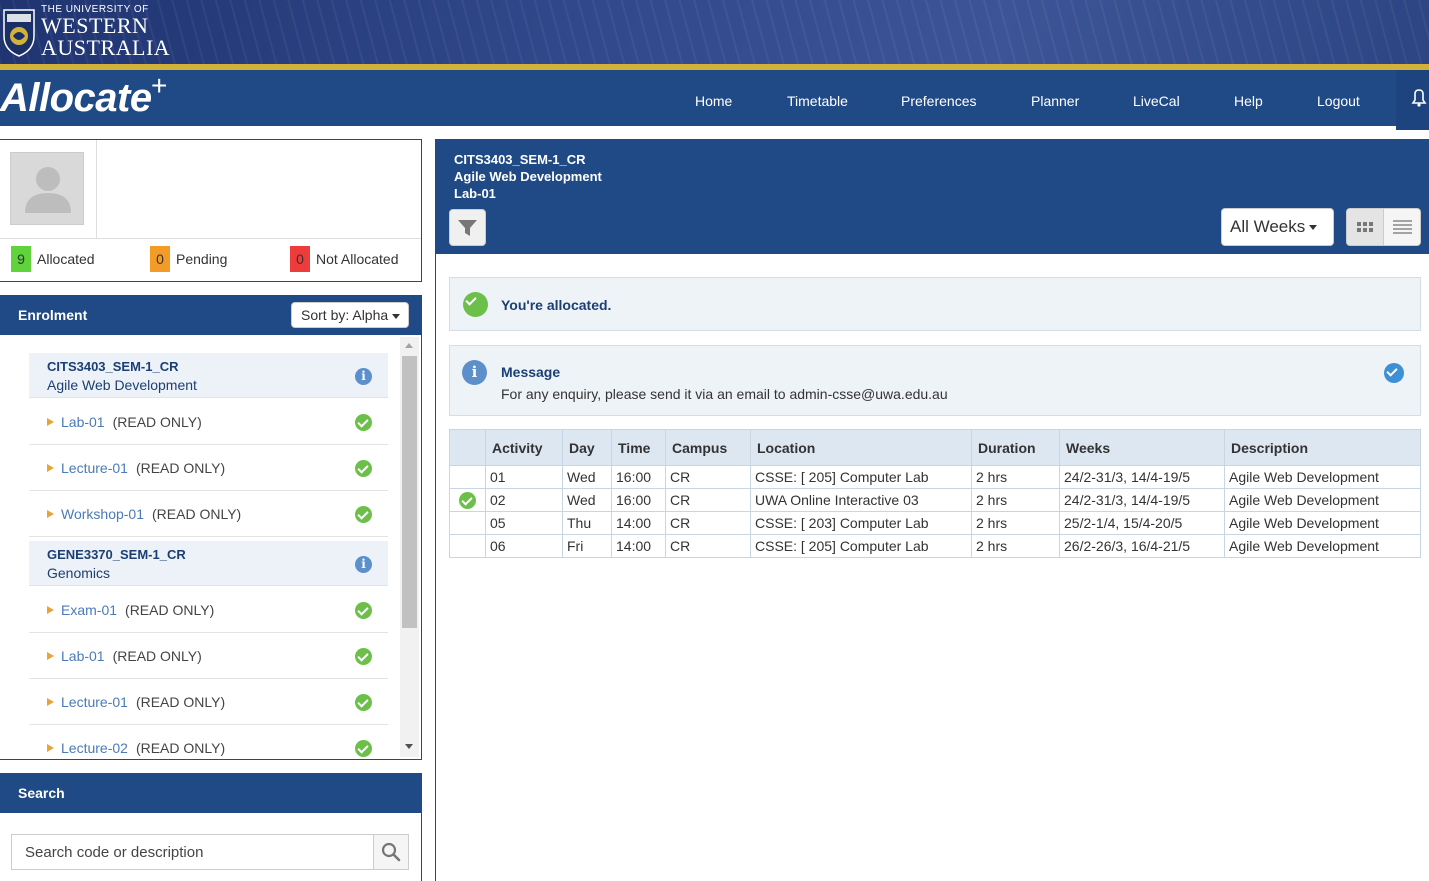 The height and width of the screenshot is (881, 1429). I want to click on activity-link: Workshop-01, so click(102, 514).